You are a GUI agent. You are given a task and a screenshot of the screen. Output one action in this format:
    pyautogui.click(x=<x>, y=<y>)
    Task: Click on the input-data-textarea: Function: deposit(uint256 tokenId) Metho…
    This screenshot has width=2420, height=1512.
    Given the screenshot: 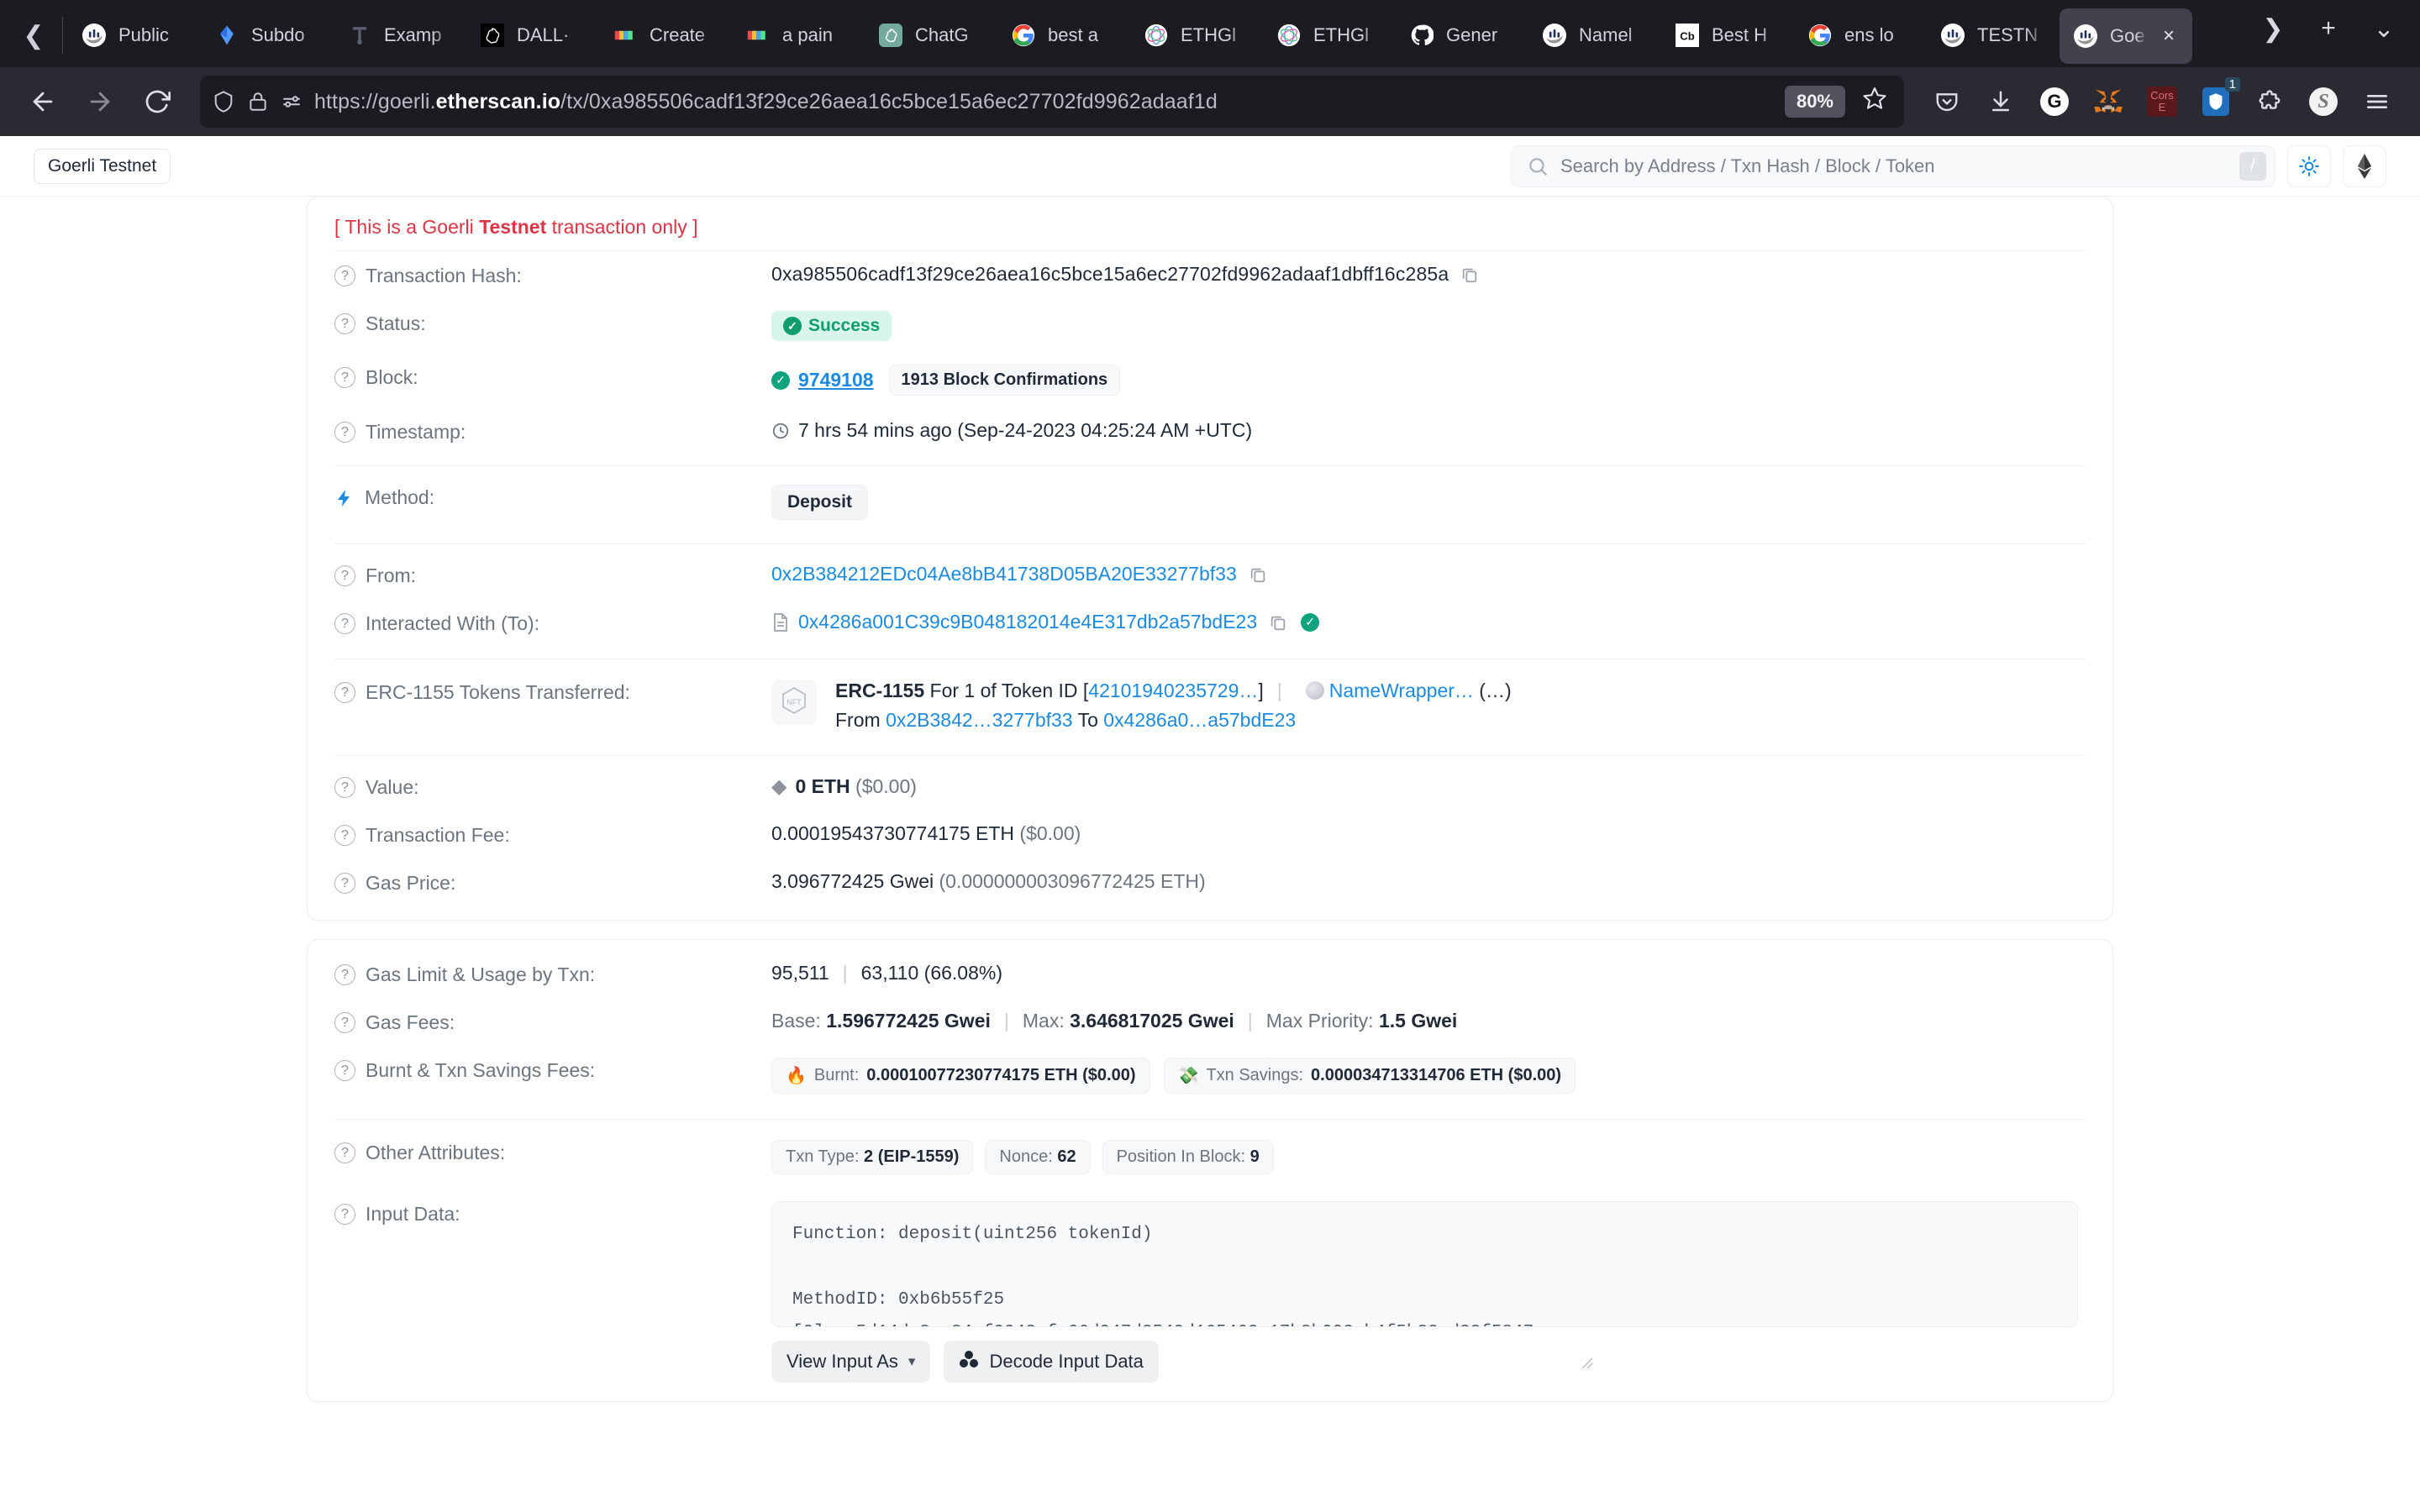 What is the action you would take?
    pyautogui.click(x=1424, y=1264)
    